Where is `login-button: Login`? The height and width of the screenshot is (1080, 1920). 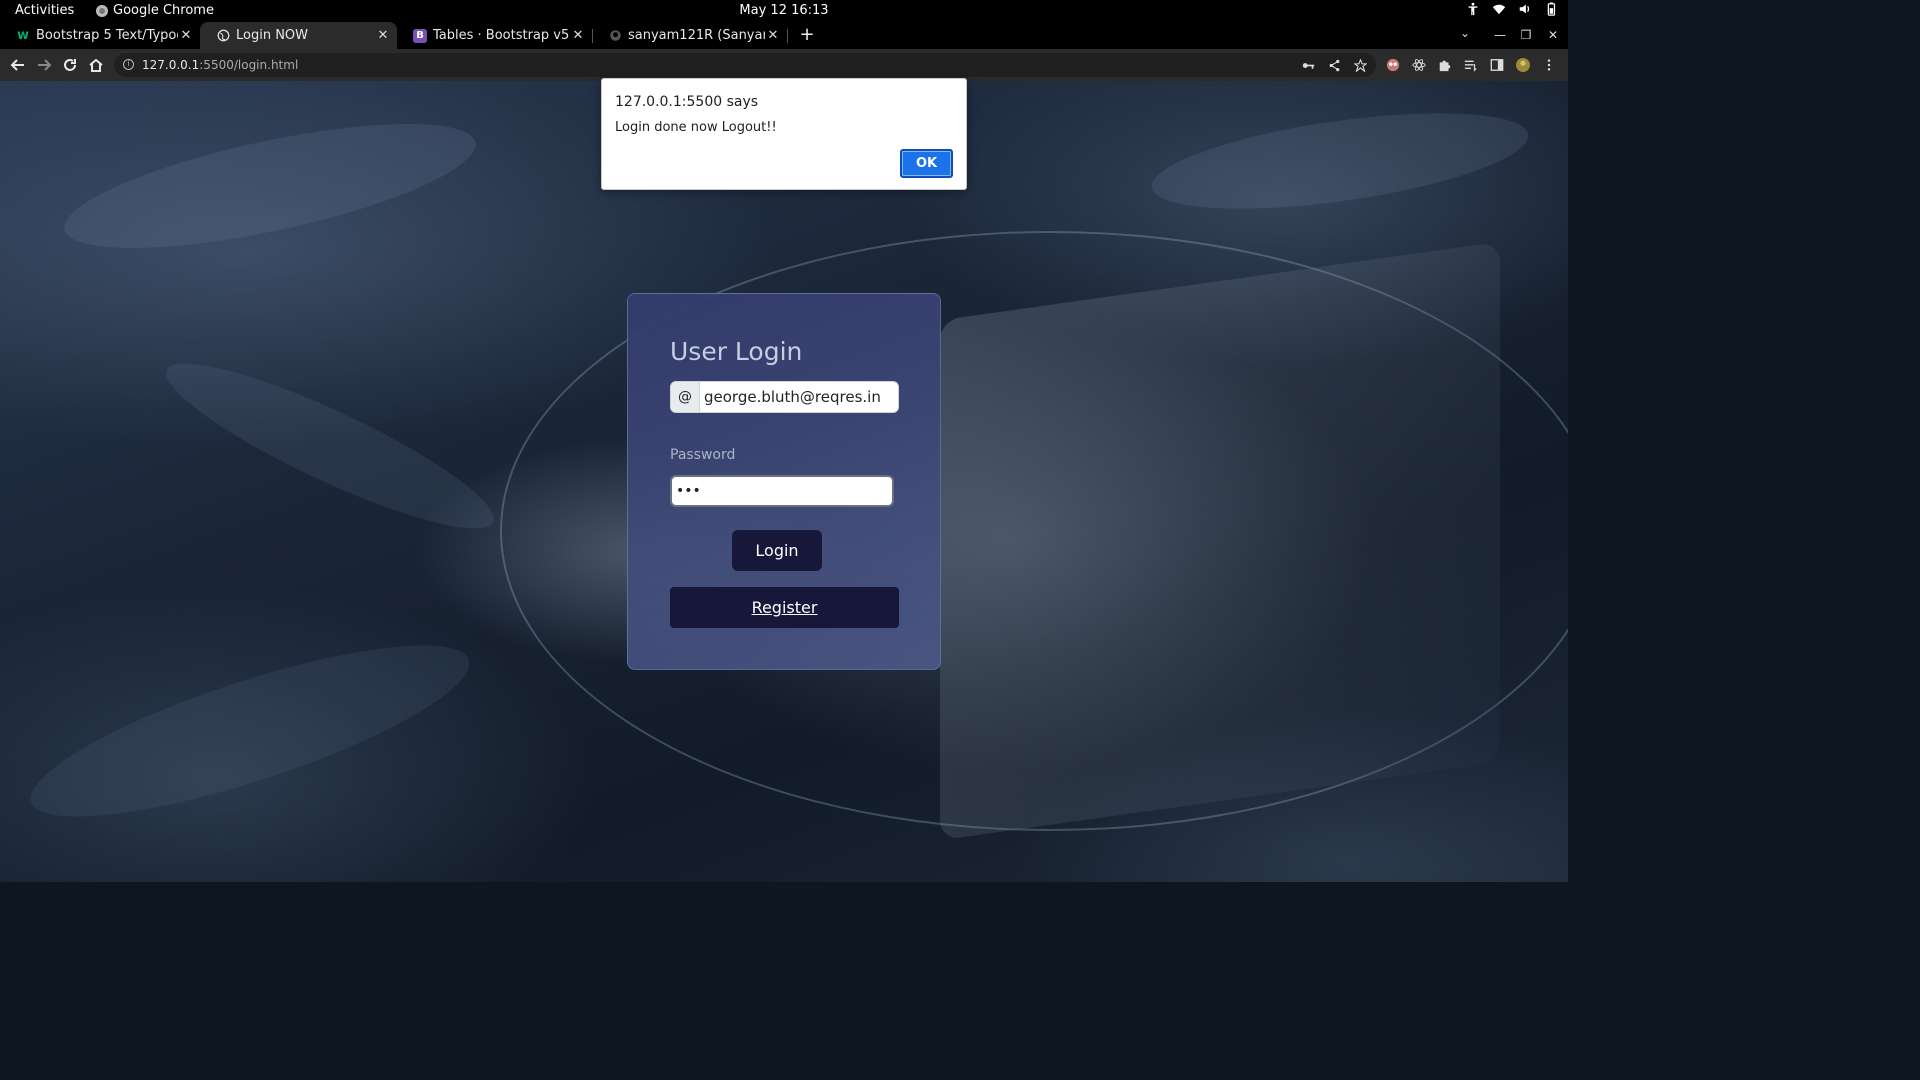
login-button: Login is located at coordinates (777, 550).